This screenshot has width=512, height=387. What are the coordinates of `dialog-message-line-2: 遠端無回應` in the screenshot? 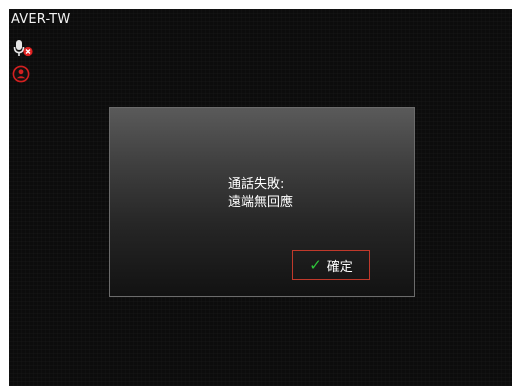 It's located at (261, 202).